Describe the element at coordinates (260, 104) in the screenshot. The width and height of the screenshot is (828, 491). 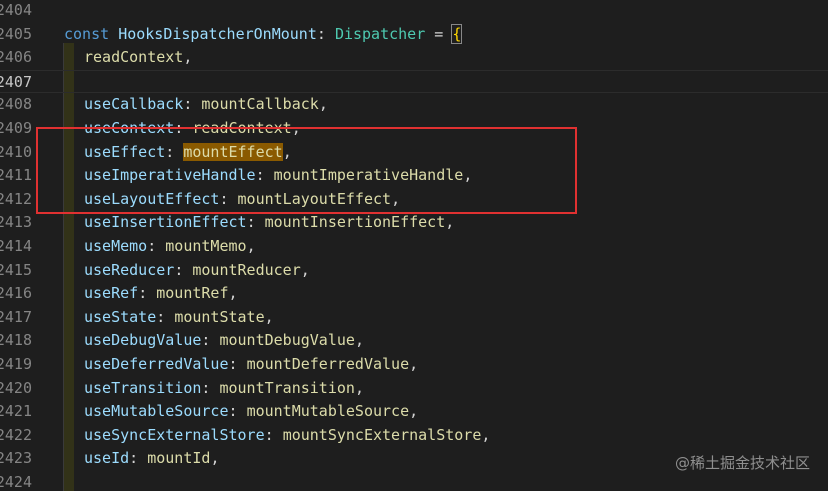
I see `entry-value: mountCallback` at that location.